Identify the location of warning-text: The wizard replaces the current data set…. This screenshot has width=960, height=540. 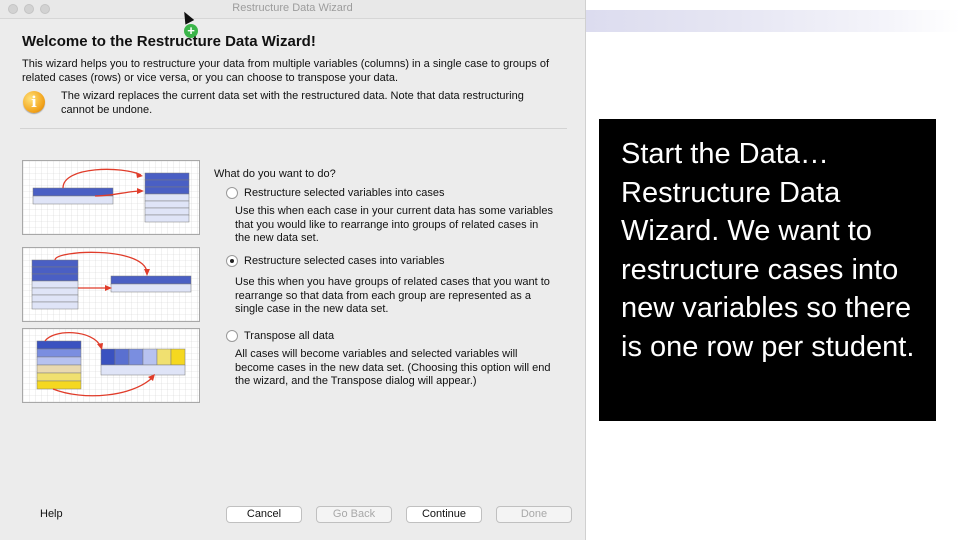
(292, 103).